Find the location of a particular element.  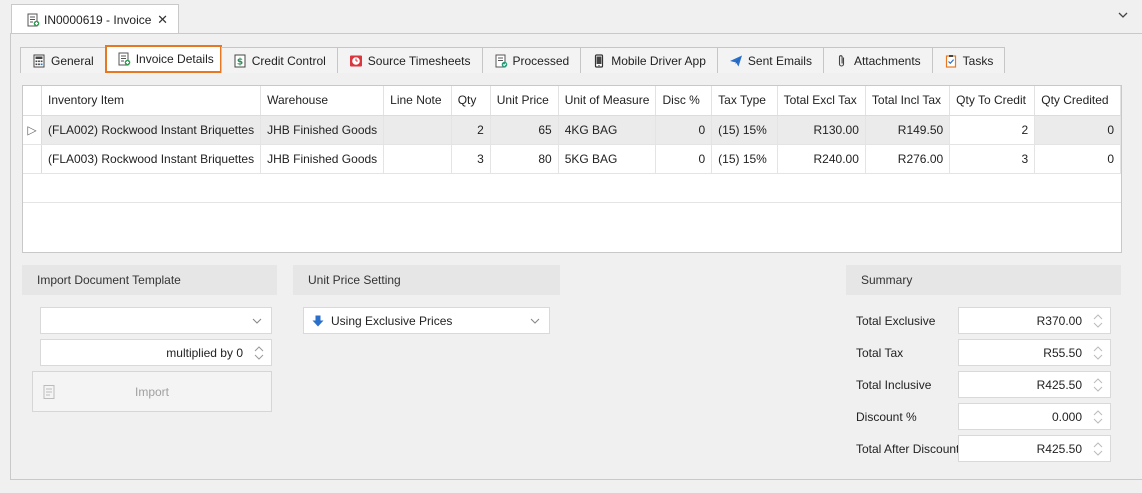

calculator-icon is located at coordinates (39, 61).